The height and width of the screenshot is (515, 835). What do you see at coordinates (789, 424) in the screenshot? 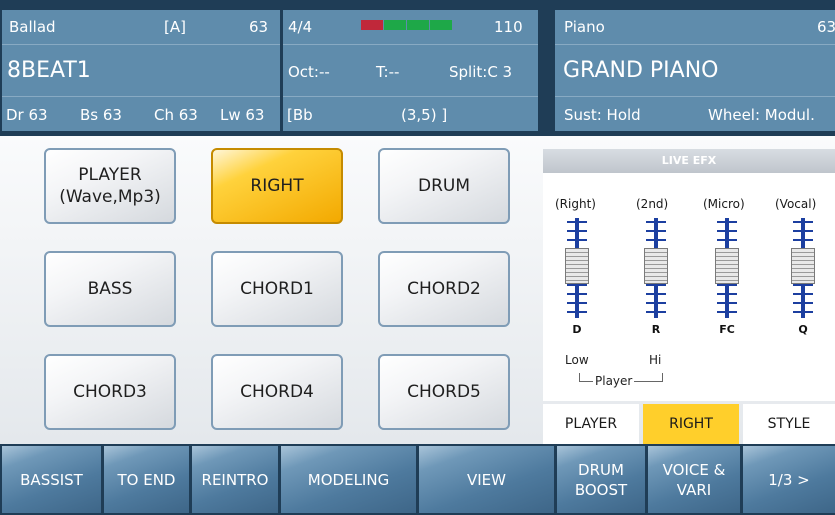
I see `tab-style: STYLE` at bounding box center [789, 424].